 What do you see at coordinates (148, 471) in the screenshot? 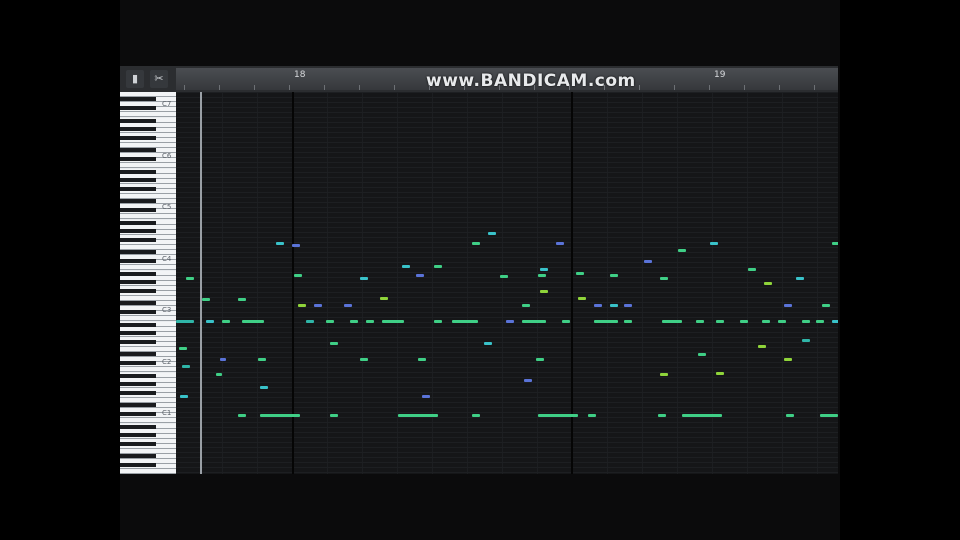
I see `piano-key` at bounding box center [148, 471].